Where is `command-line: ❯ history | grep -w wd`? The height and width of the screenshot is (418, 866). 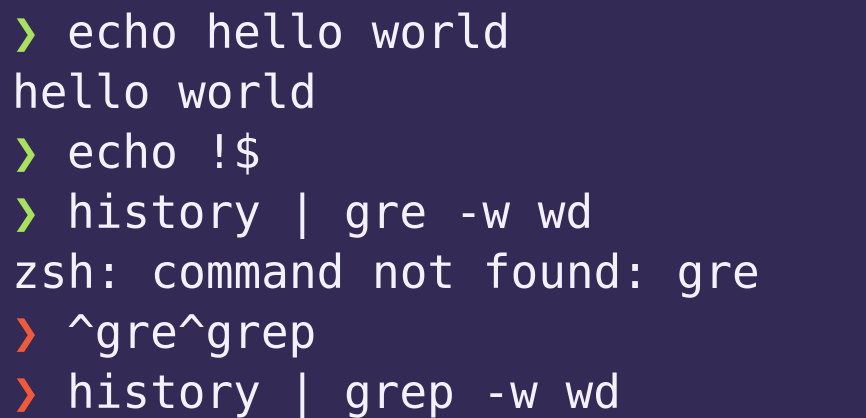 command-line: ❯ history | grep -w wd is located at coordinates (439, 390).